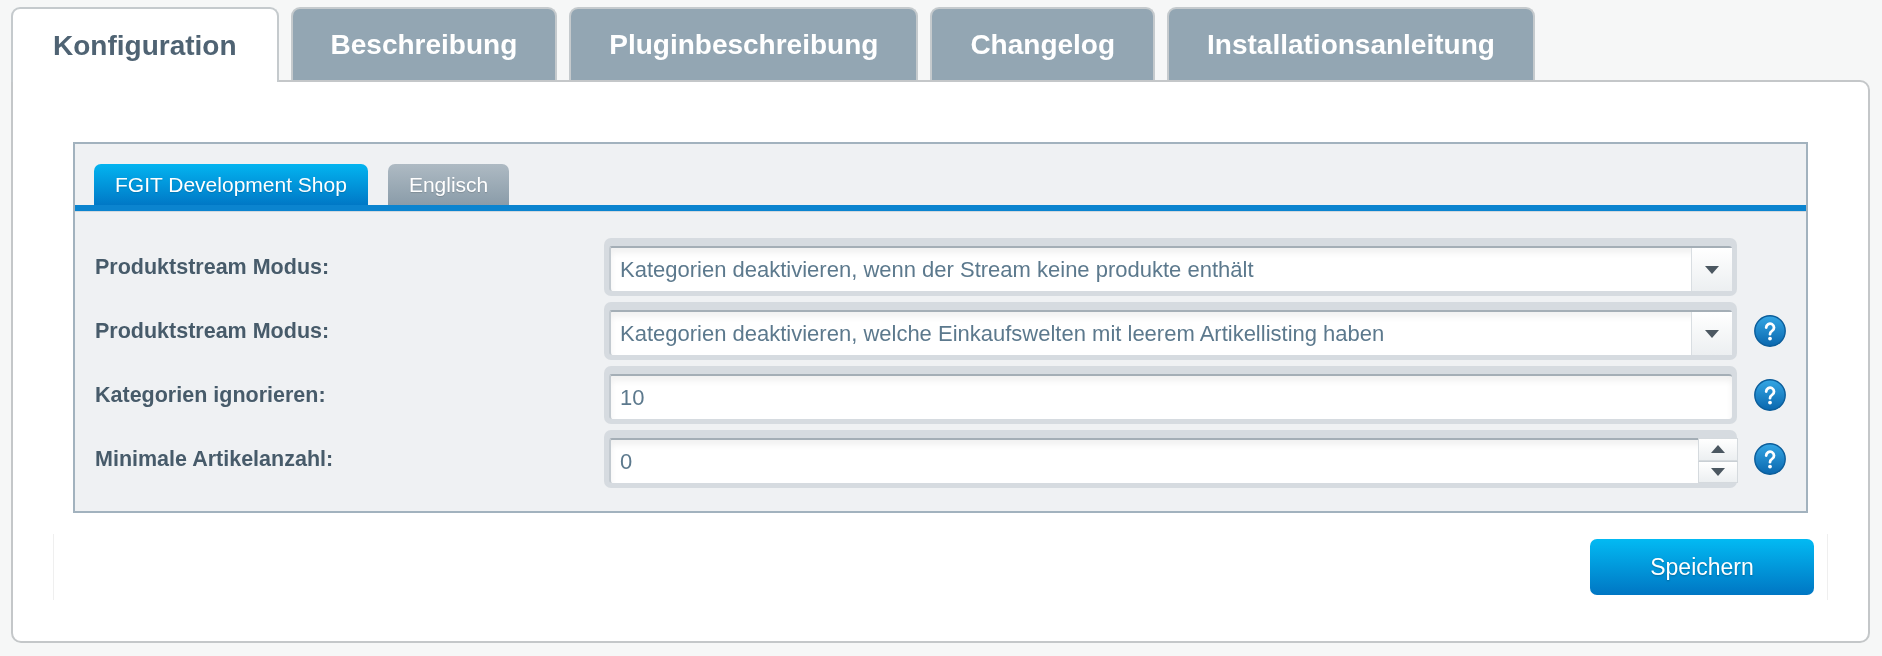  I want to click on spin-up-button, so click(1718, 449).